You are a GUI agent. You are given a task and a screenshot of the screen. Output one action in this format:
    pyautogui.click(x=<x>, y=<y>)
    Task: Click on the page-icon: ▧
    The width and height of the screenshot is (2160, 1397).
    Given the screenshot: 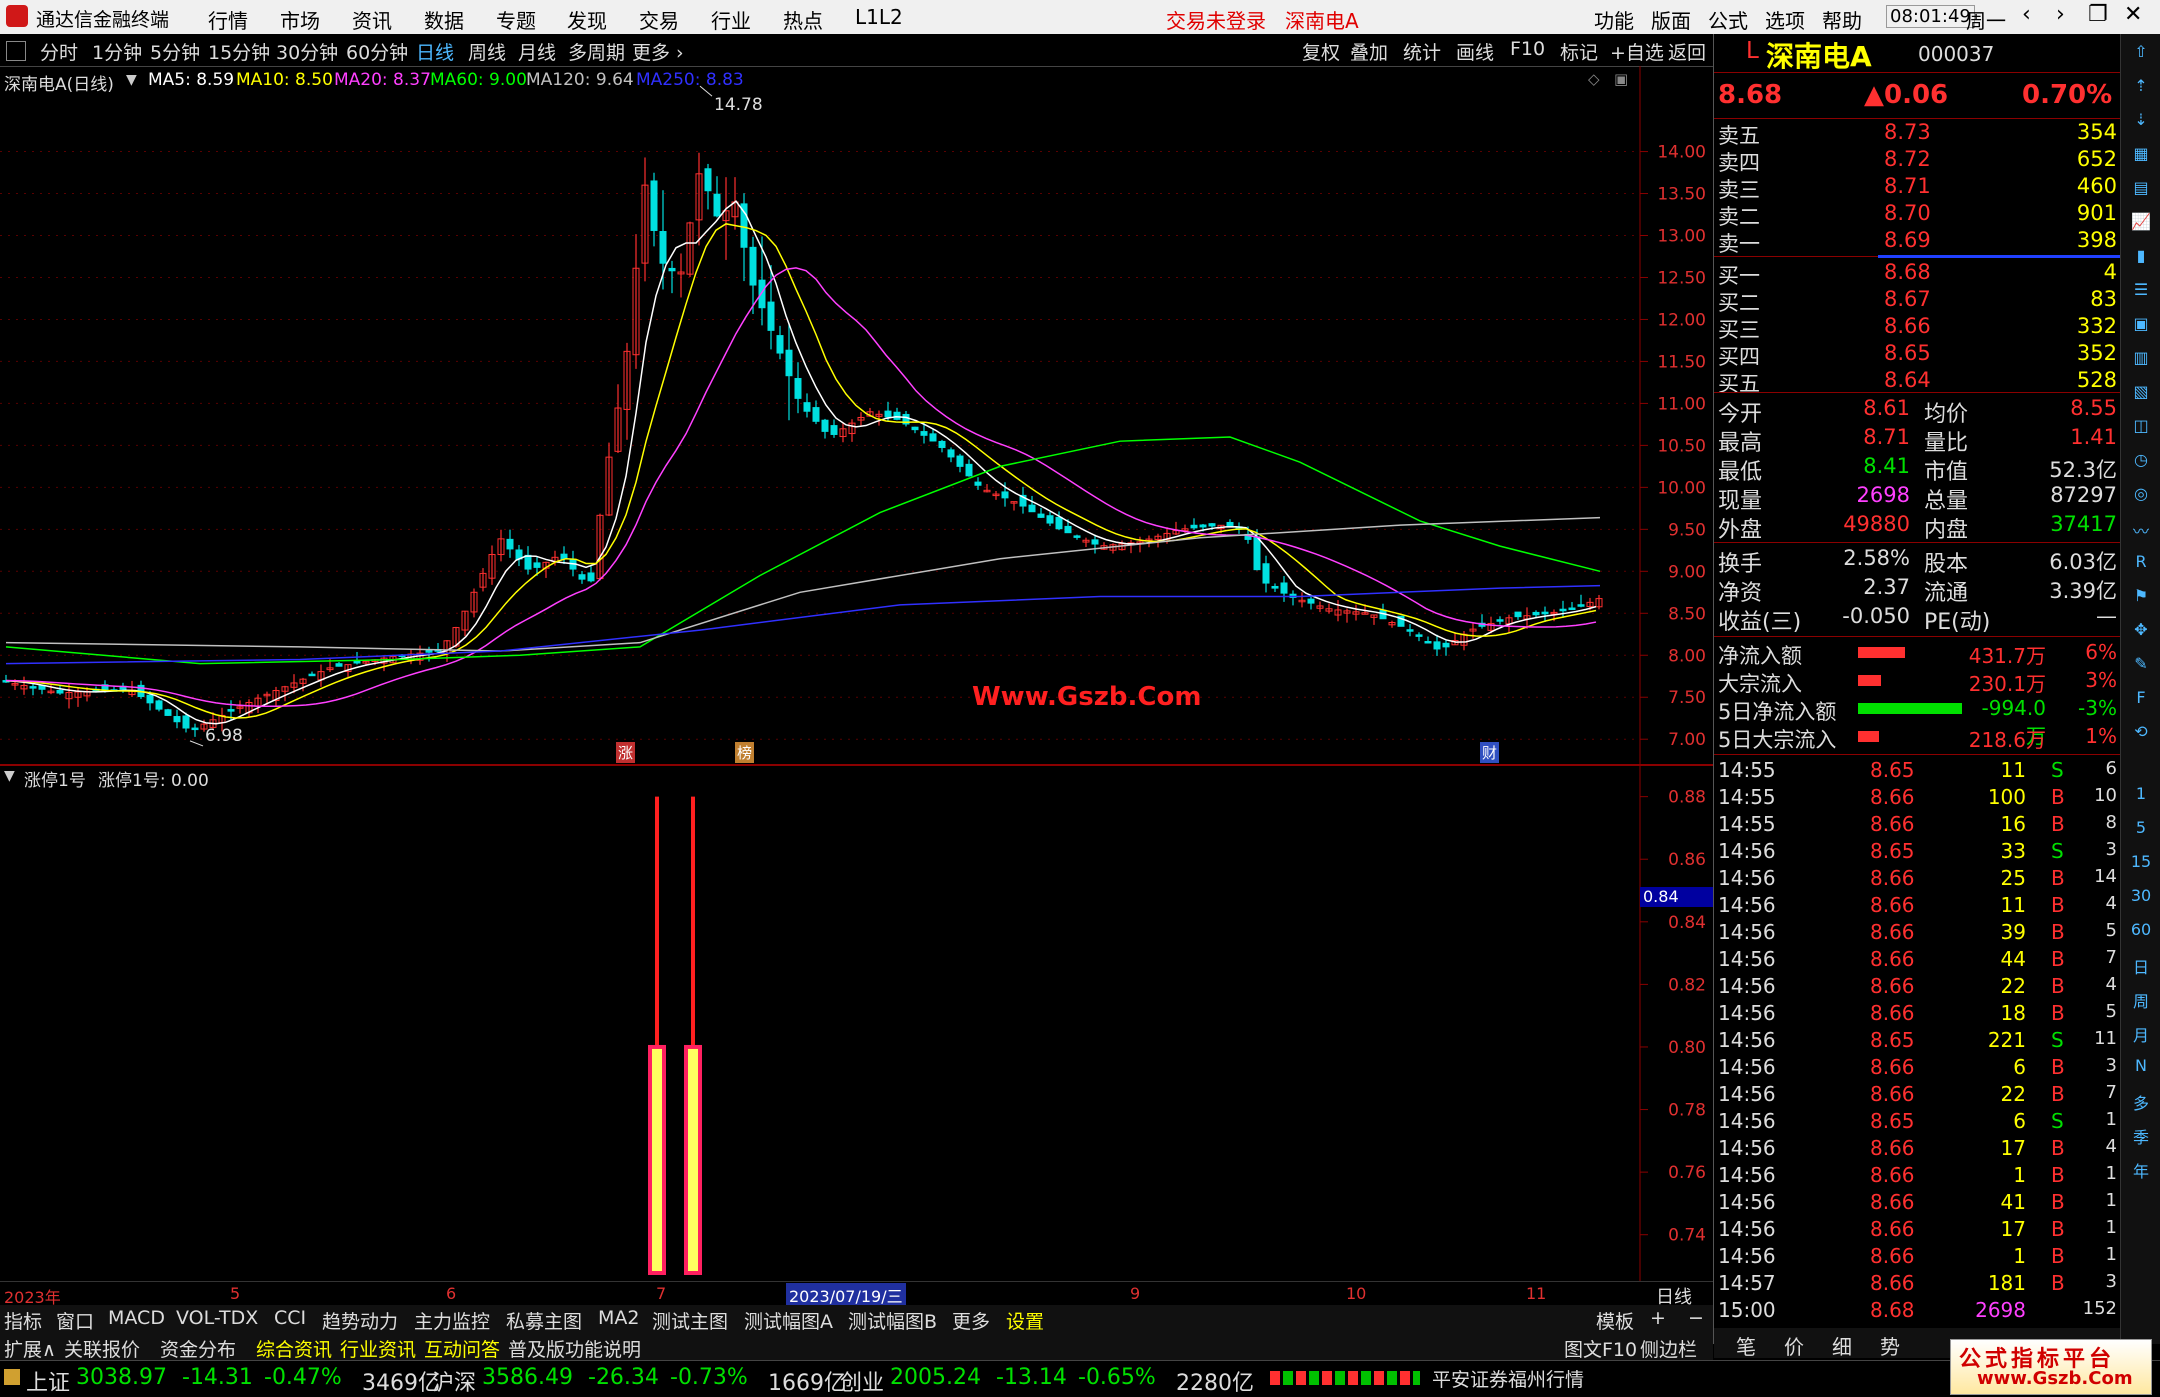 What is the action you would take?
    pyautogui.click(x=2141, y=394)
    